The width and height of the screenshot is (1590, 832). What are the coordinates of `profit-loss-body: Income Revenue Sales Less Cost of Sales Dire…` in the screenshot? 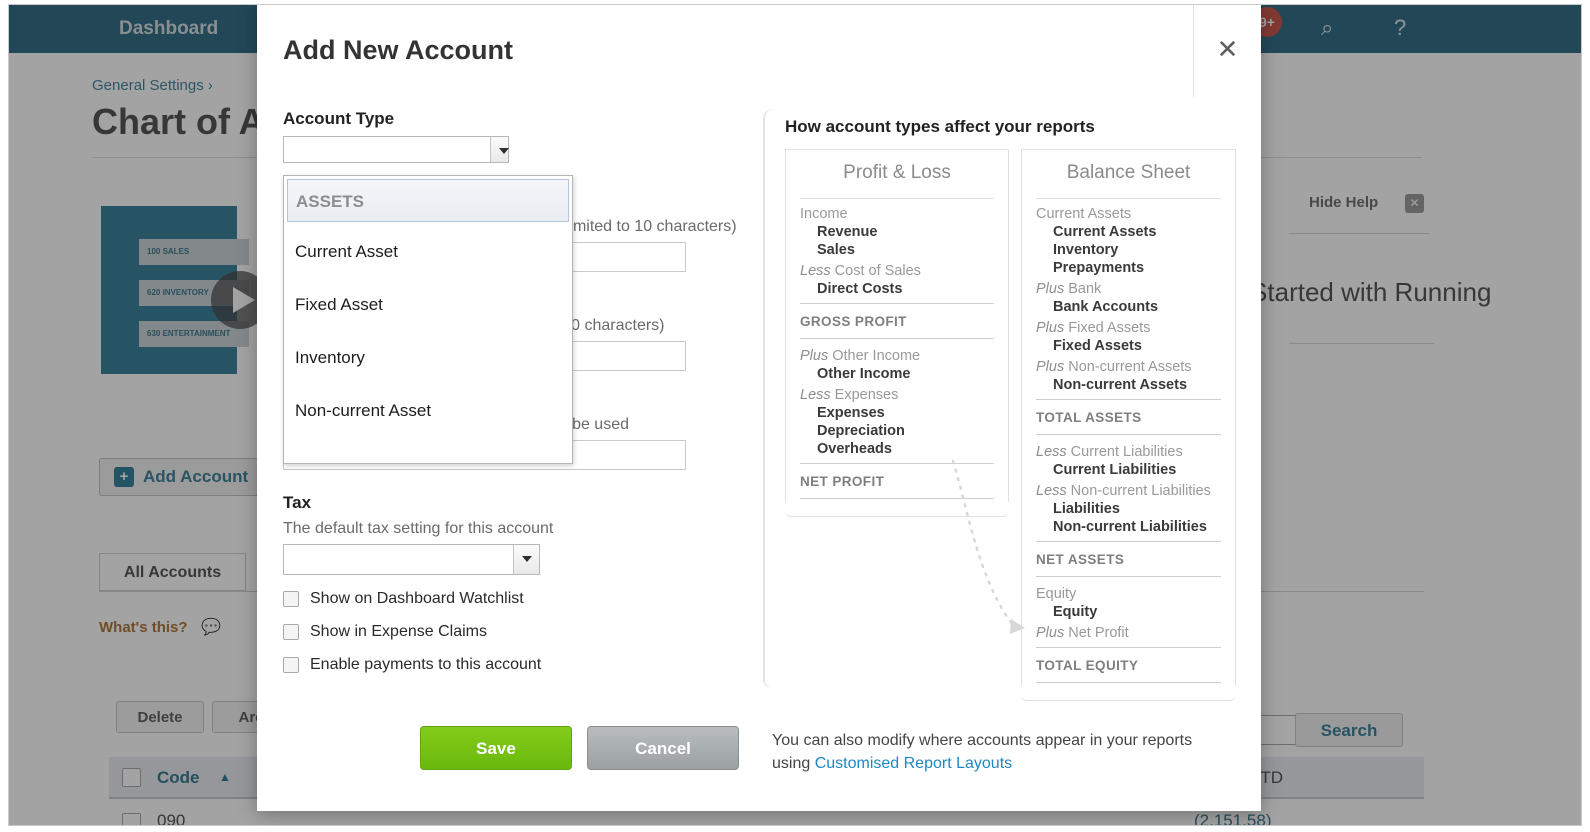 It's located at (897, 350).